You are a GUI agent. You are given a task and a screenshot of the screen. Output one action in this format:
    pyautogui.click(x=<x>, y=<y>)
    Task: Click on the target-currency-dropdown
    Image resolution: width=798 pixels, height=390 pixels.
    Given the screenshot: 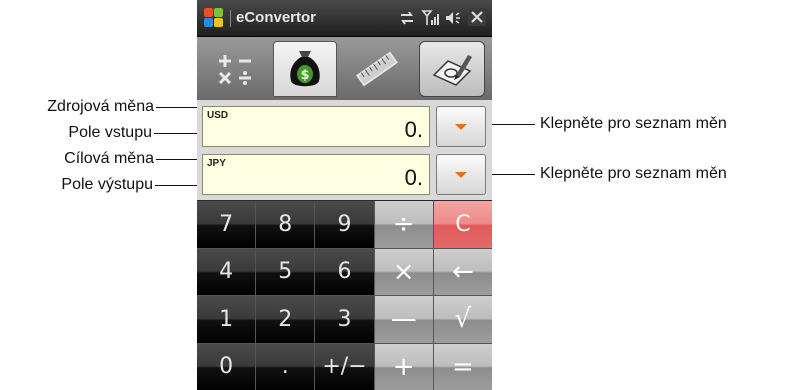 What is the action you would take?
    pyautogui.click(x=461, y=174)
    